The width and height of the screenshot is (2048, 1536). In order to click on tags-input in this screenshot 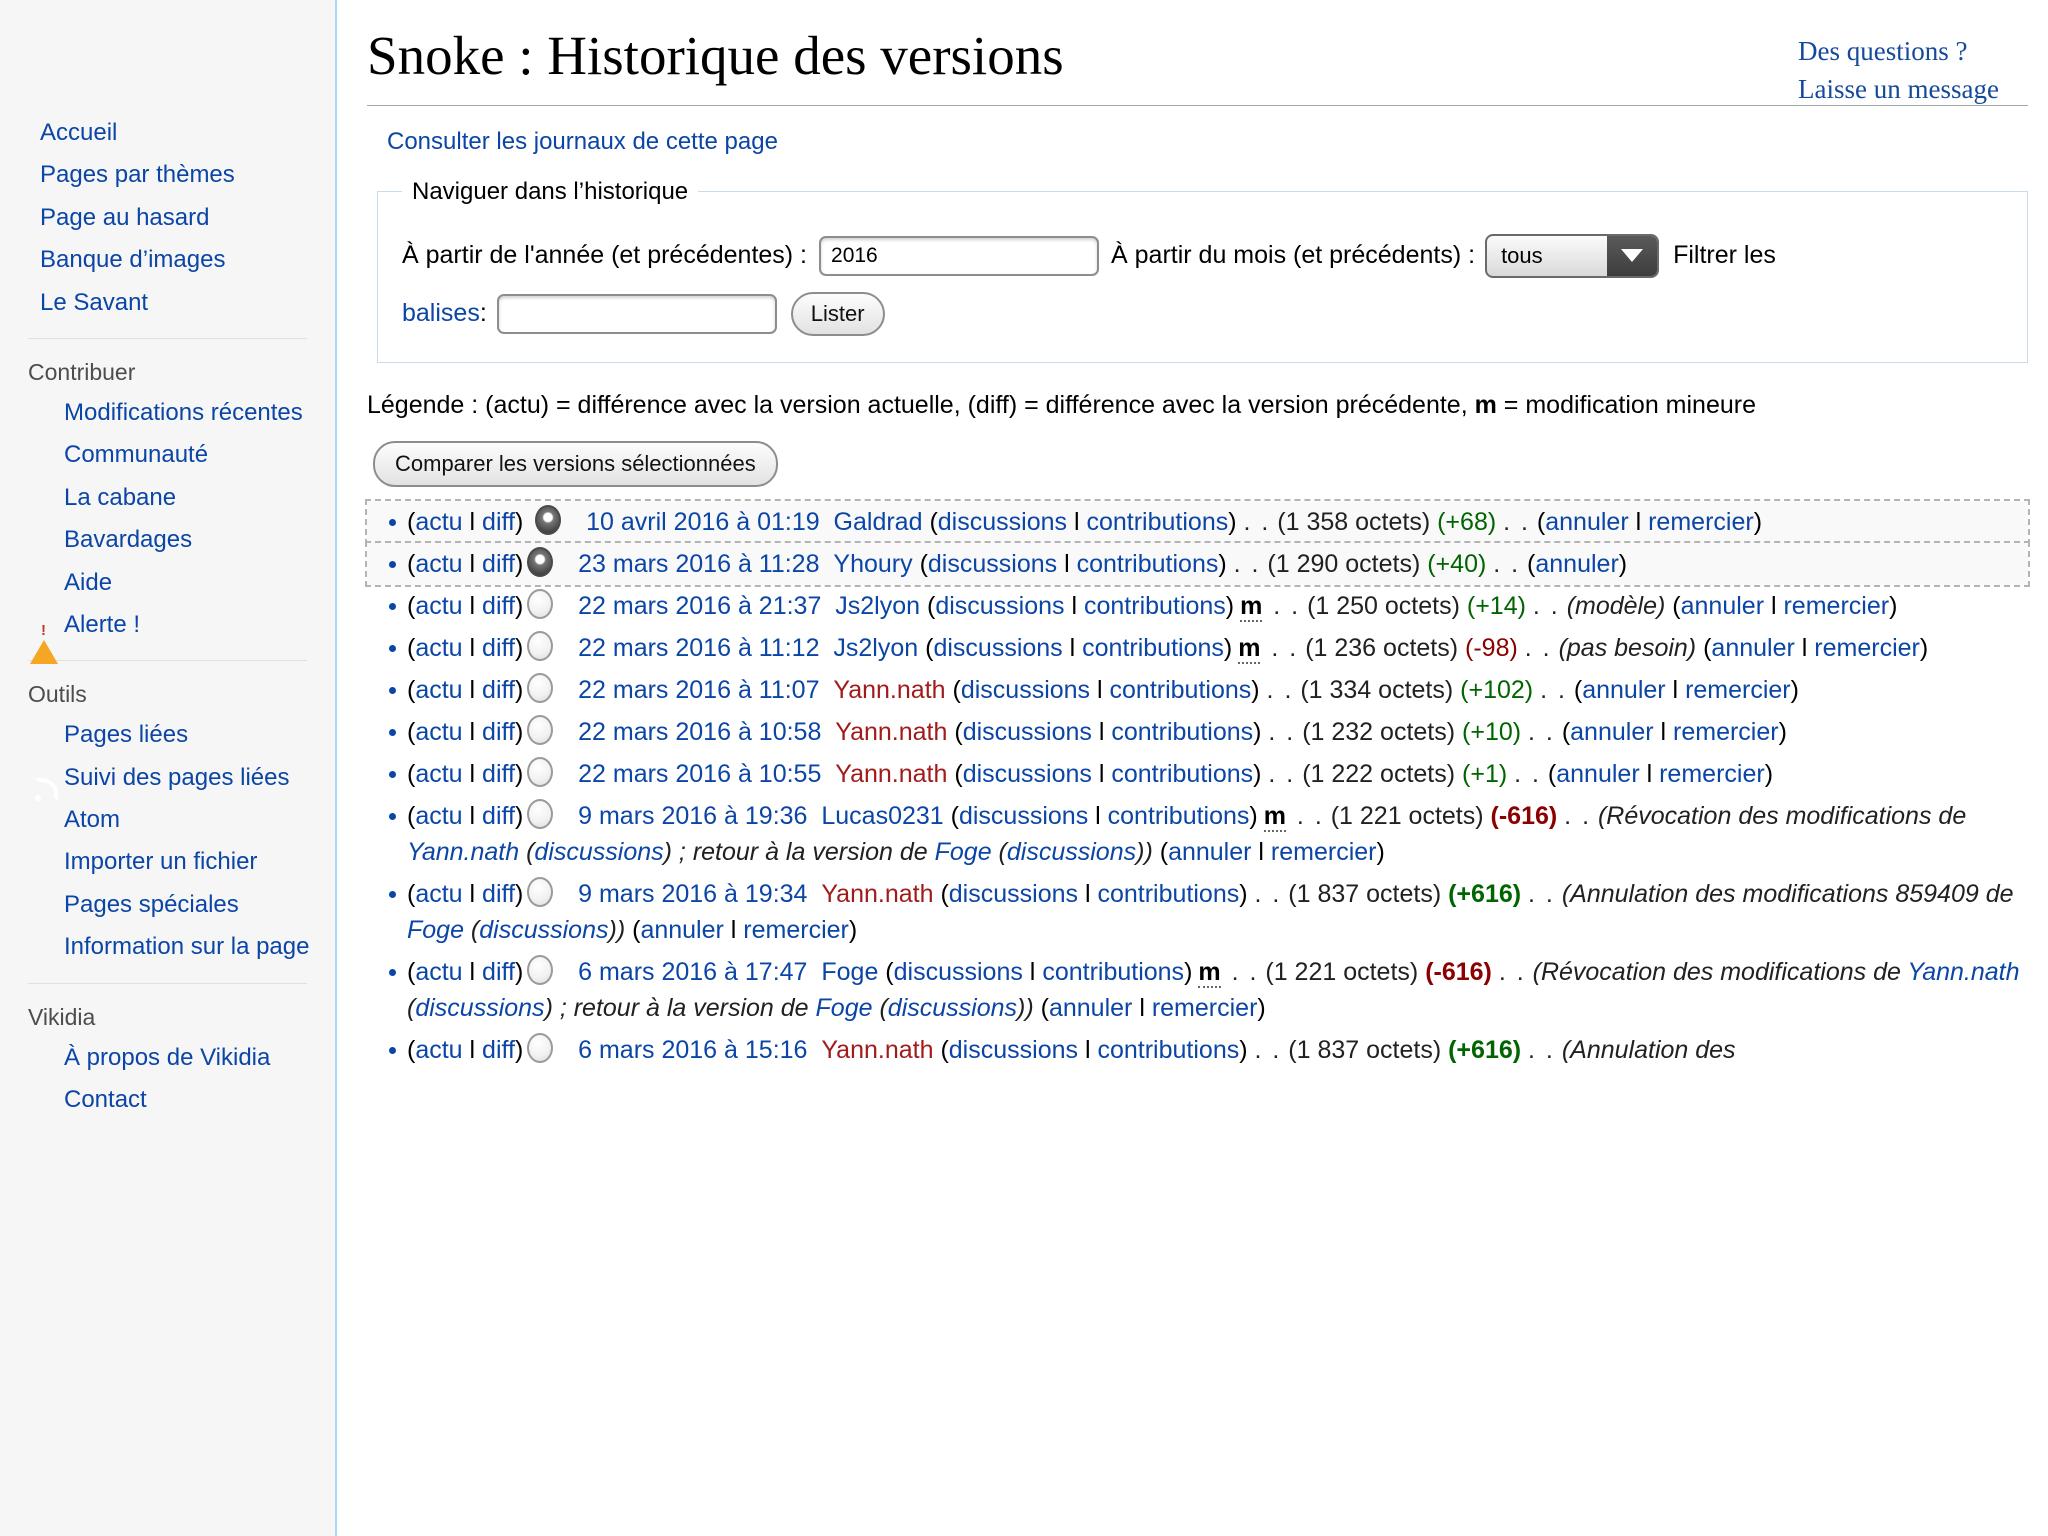, I will do `click(636, 313)`.